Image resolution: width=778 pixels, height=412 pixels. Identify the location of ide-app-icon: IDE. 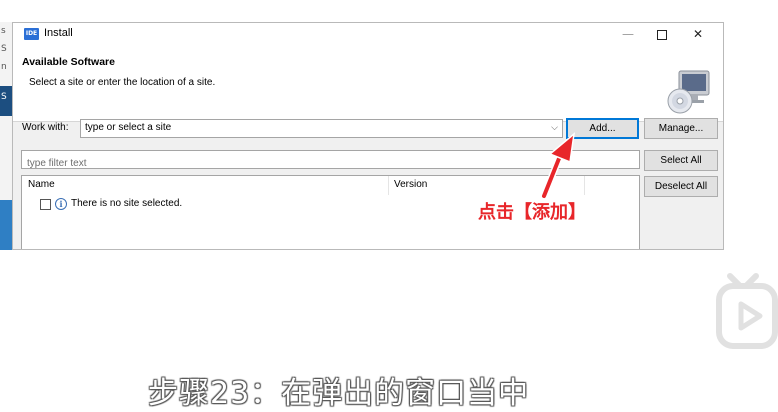
(31, 34).